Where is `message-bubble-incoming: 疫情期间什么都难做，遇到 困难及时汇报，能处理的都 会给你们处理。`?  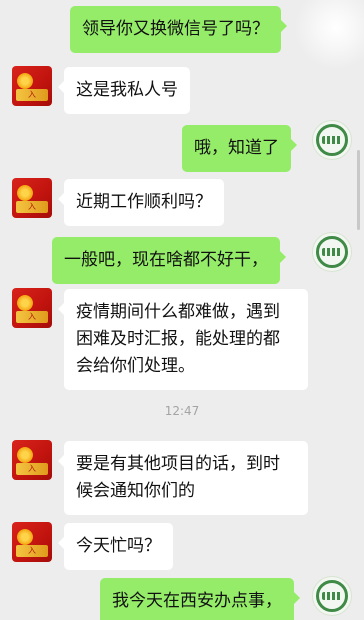
message-bubble-incoming: 疫情期间什么都难做，遇到 困难及时汇报，能处理的都 会给你们处理。 is located at coordinates (183, 339).